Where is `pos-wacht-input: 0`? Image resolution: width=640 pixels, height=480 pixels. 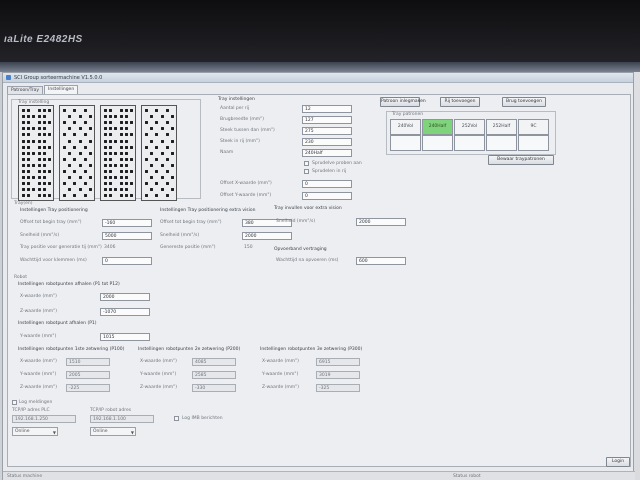 pos-wacht-input: 0 is located at coordinates (127, 261).